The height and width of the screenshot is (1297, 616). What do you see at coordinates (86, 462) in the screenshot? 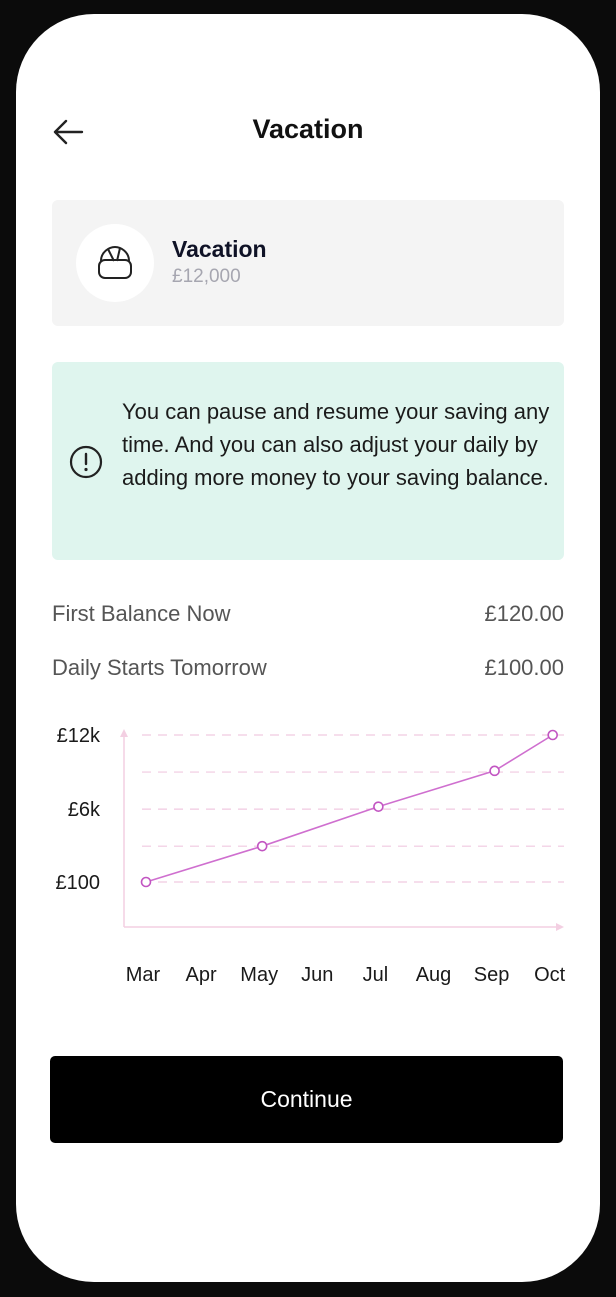
I see `alert-circle-icon` at bounding box center [86, 462].